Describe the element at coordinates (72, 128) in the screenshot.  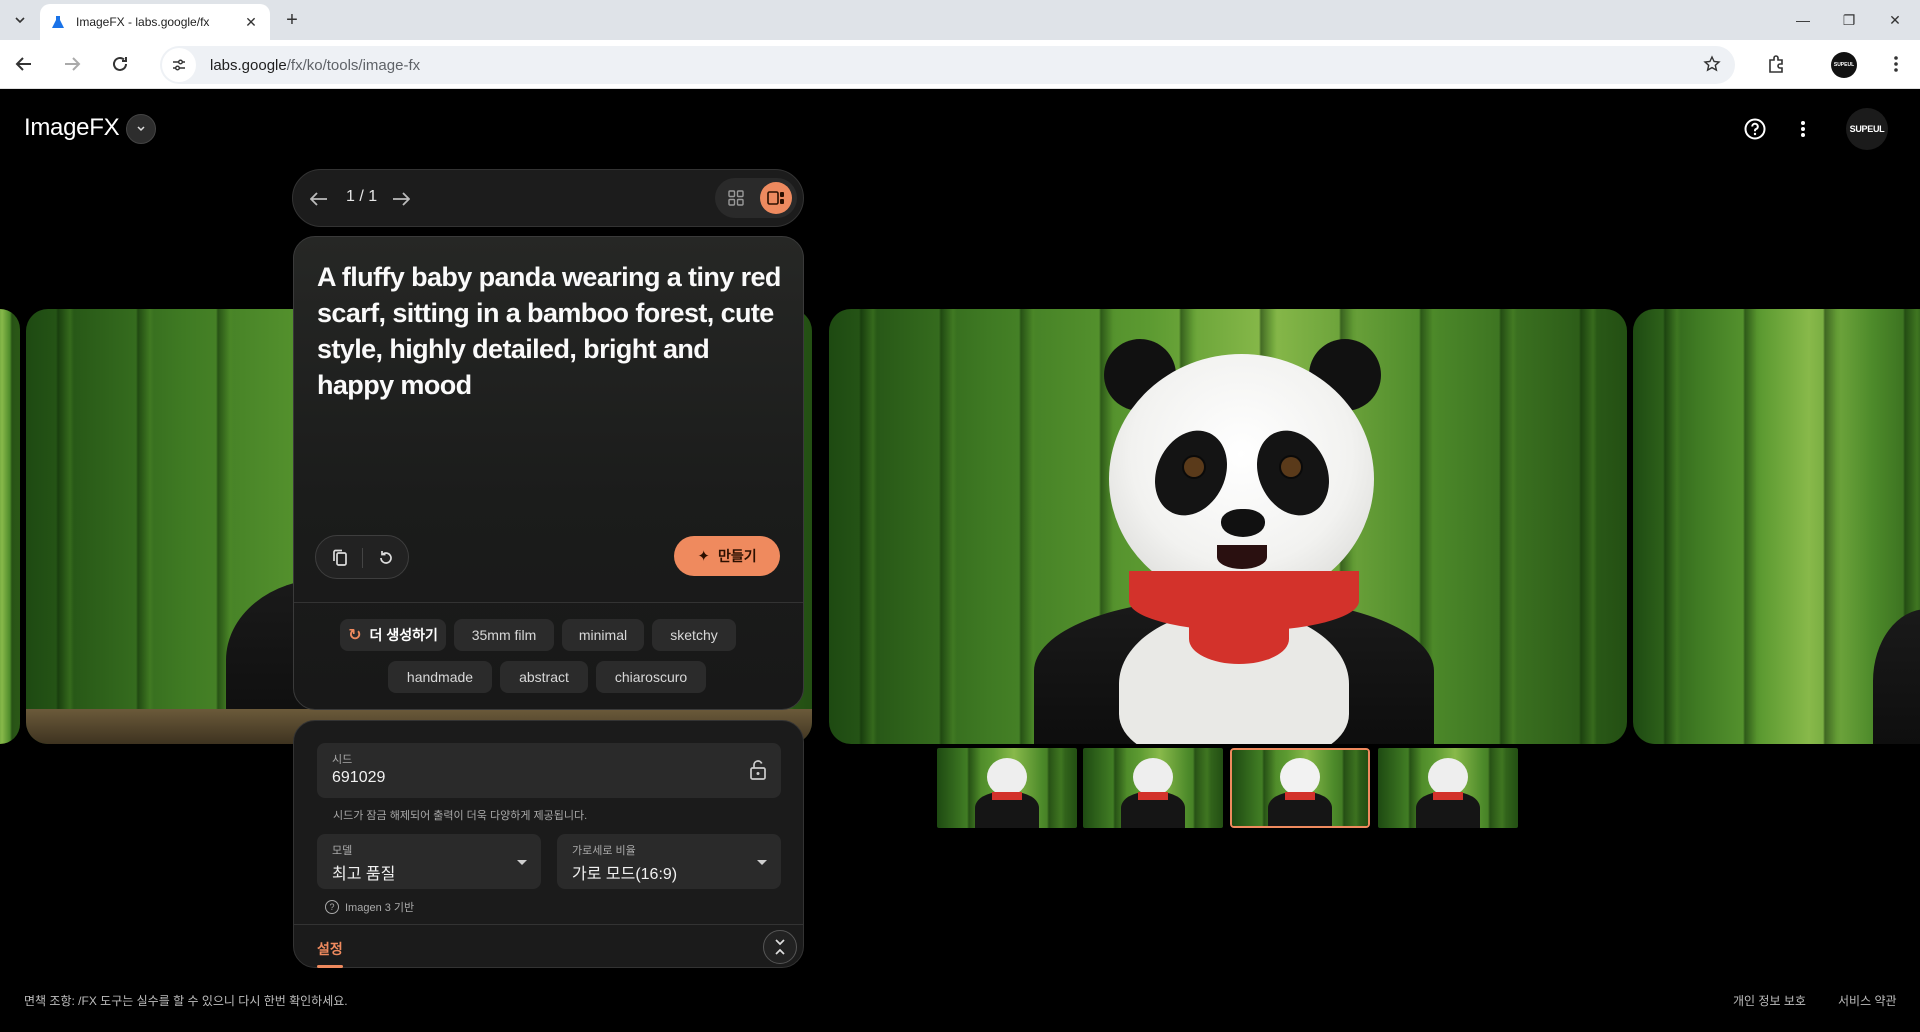
I see `app-logo: ImageFX` at that location.